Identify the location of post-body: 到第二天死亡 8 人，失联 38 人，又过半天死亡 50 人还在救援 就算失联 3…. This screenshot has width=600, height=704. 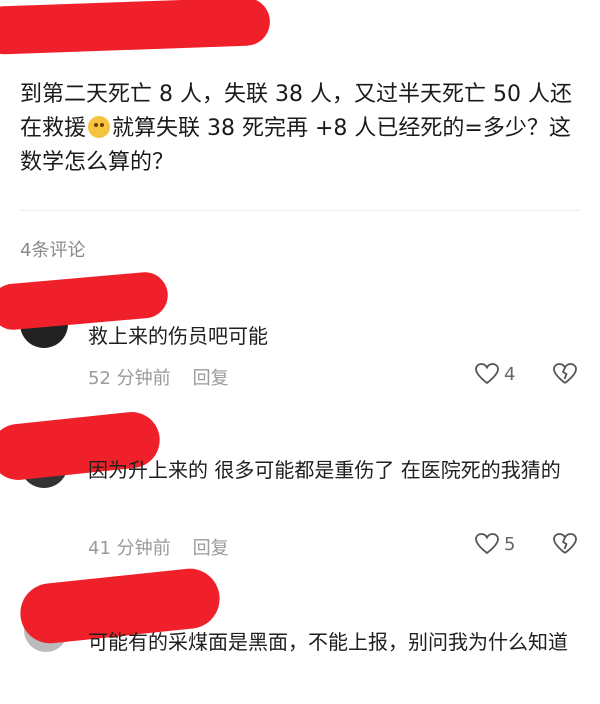
(300, 129).